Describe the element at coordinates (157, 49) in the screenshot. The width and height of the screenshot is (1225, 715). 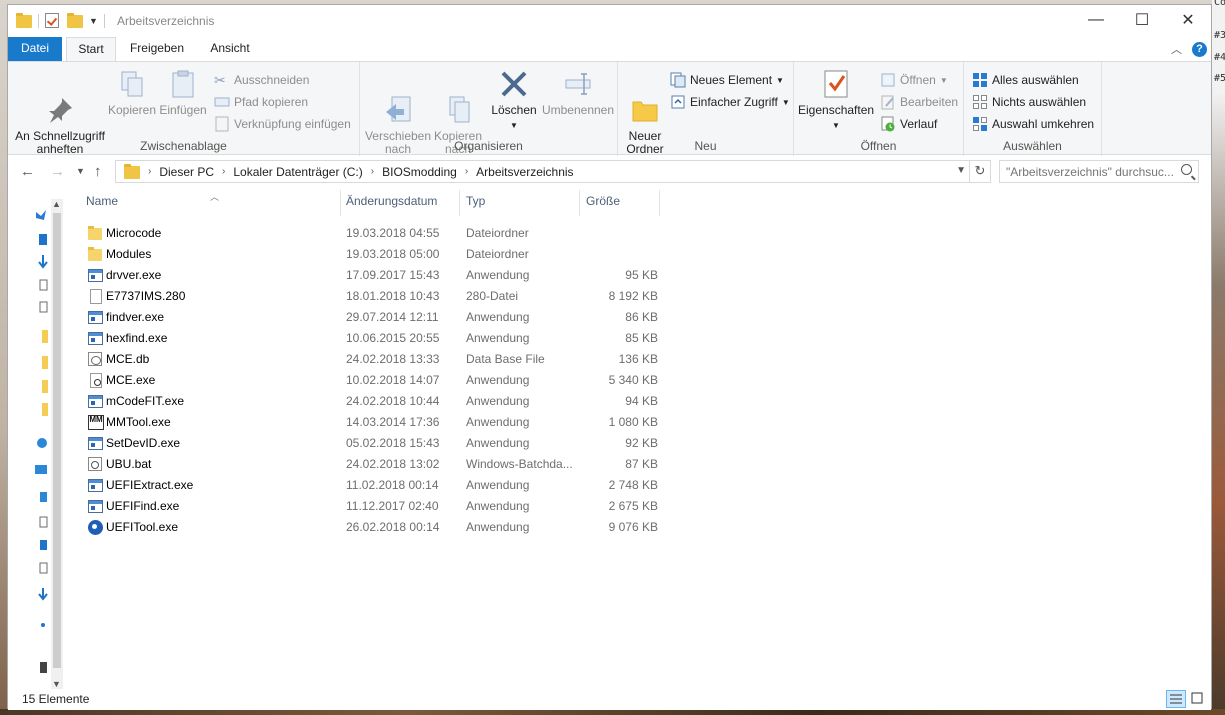
I see `tab-freigeben: Freigeben` at that location.